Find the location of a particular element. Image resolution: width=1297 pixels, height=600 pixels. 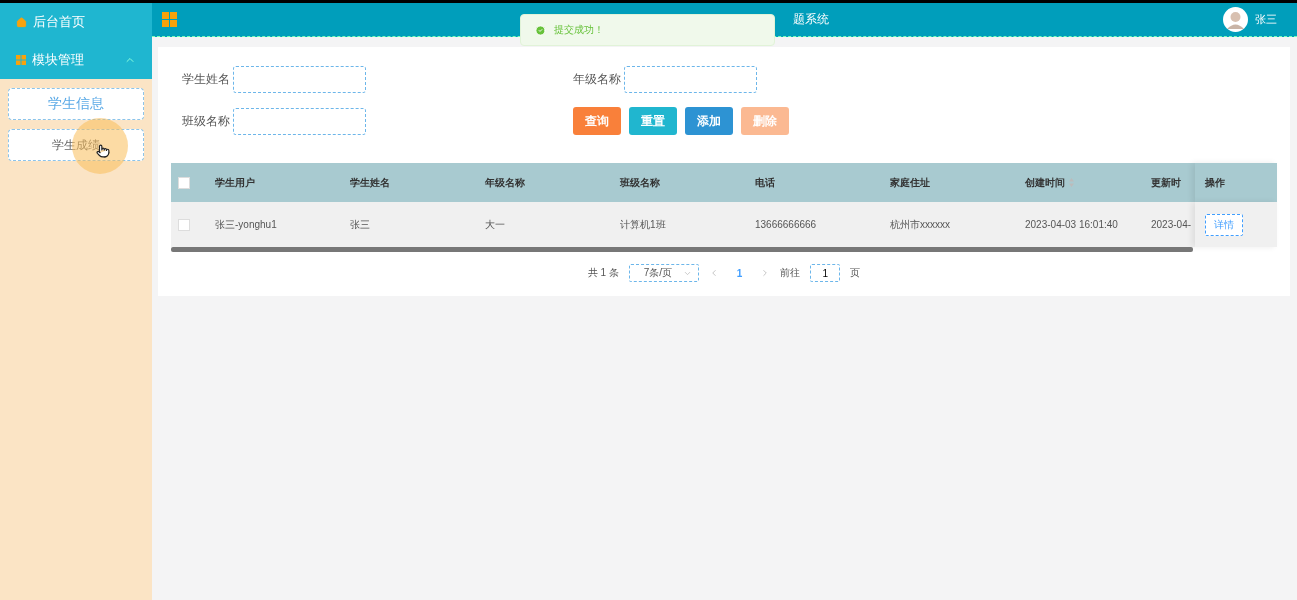

goto-label: 前往 is located at coordinates (790, 273).